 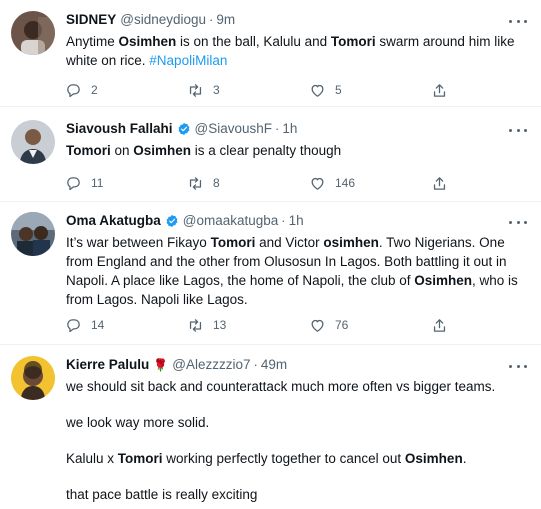 What do you see at coordinates (91, 20) in the screenshot?
I see `author-name: SIDNEY` at bounding box center [91, 20].